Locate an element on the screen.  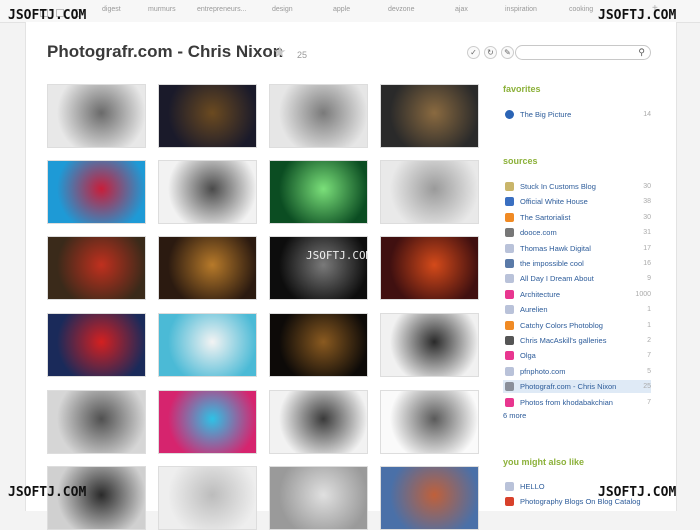
sources-heading: sources is located at coordinates (520, 161).